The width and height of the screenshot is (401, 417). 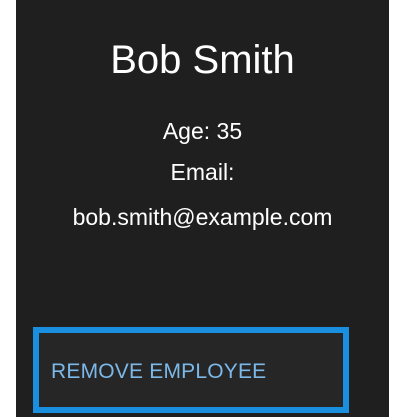 What do you see at coordinates (202, 217) in the screenshot?
I see `employee-email: bob.smith@example.com` at bounding box center [202, 217].